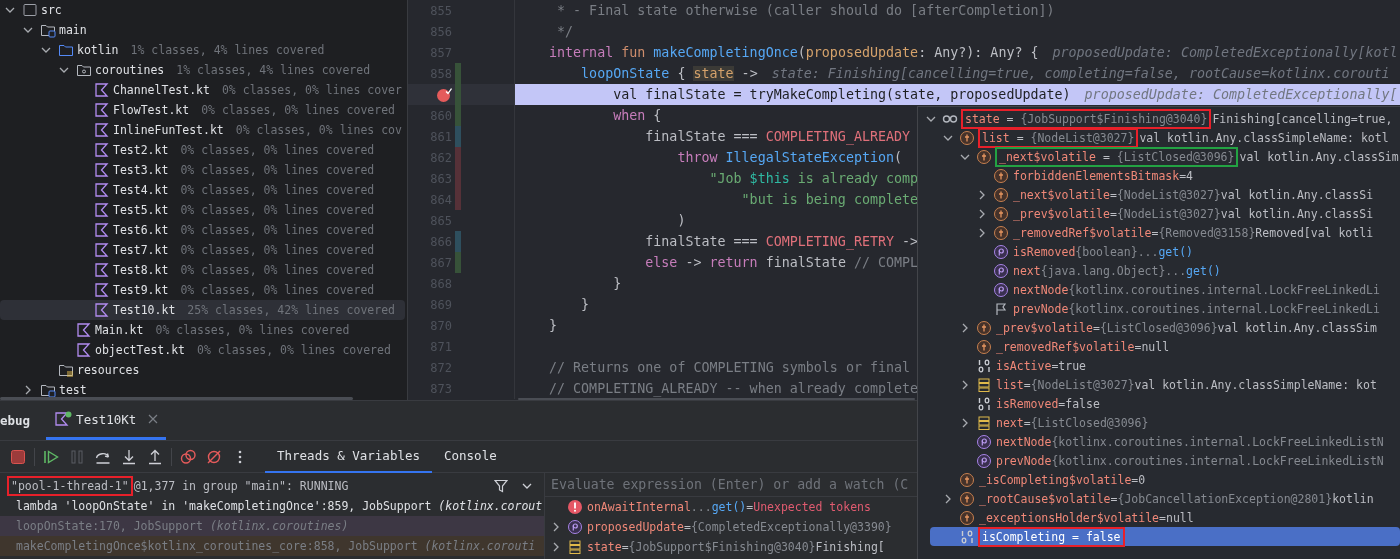 This screenshot has height=559, width=1400. What do you see at coordinates (731, 507) in the screenshot?
I see `variable-item: onAwaitInternal...get()=Unexpected tokens` at bounding box center [731, 507].